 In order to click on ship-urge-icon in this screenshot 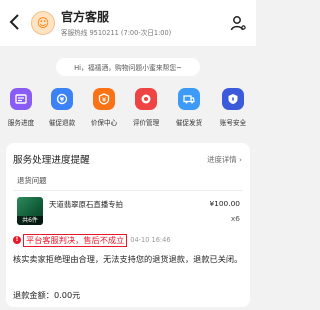, I will do `click(189, 99)`.